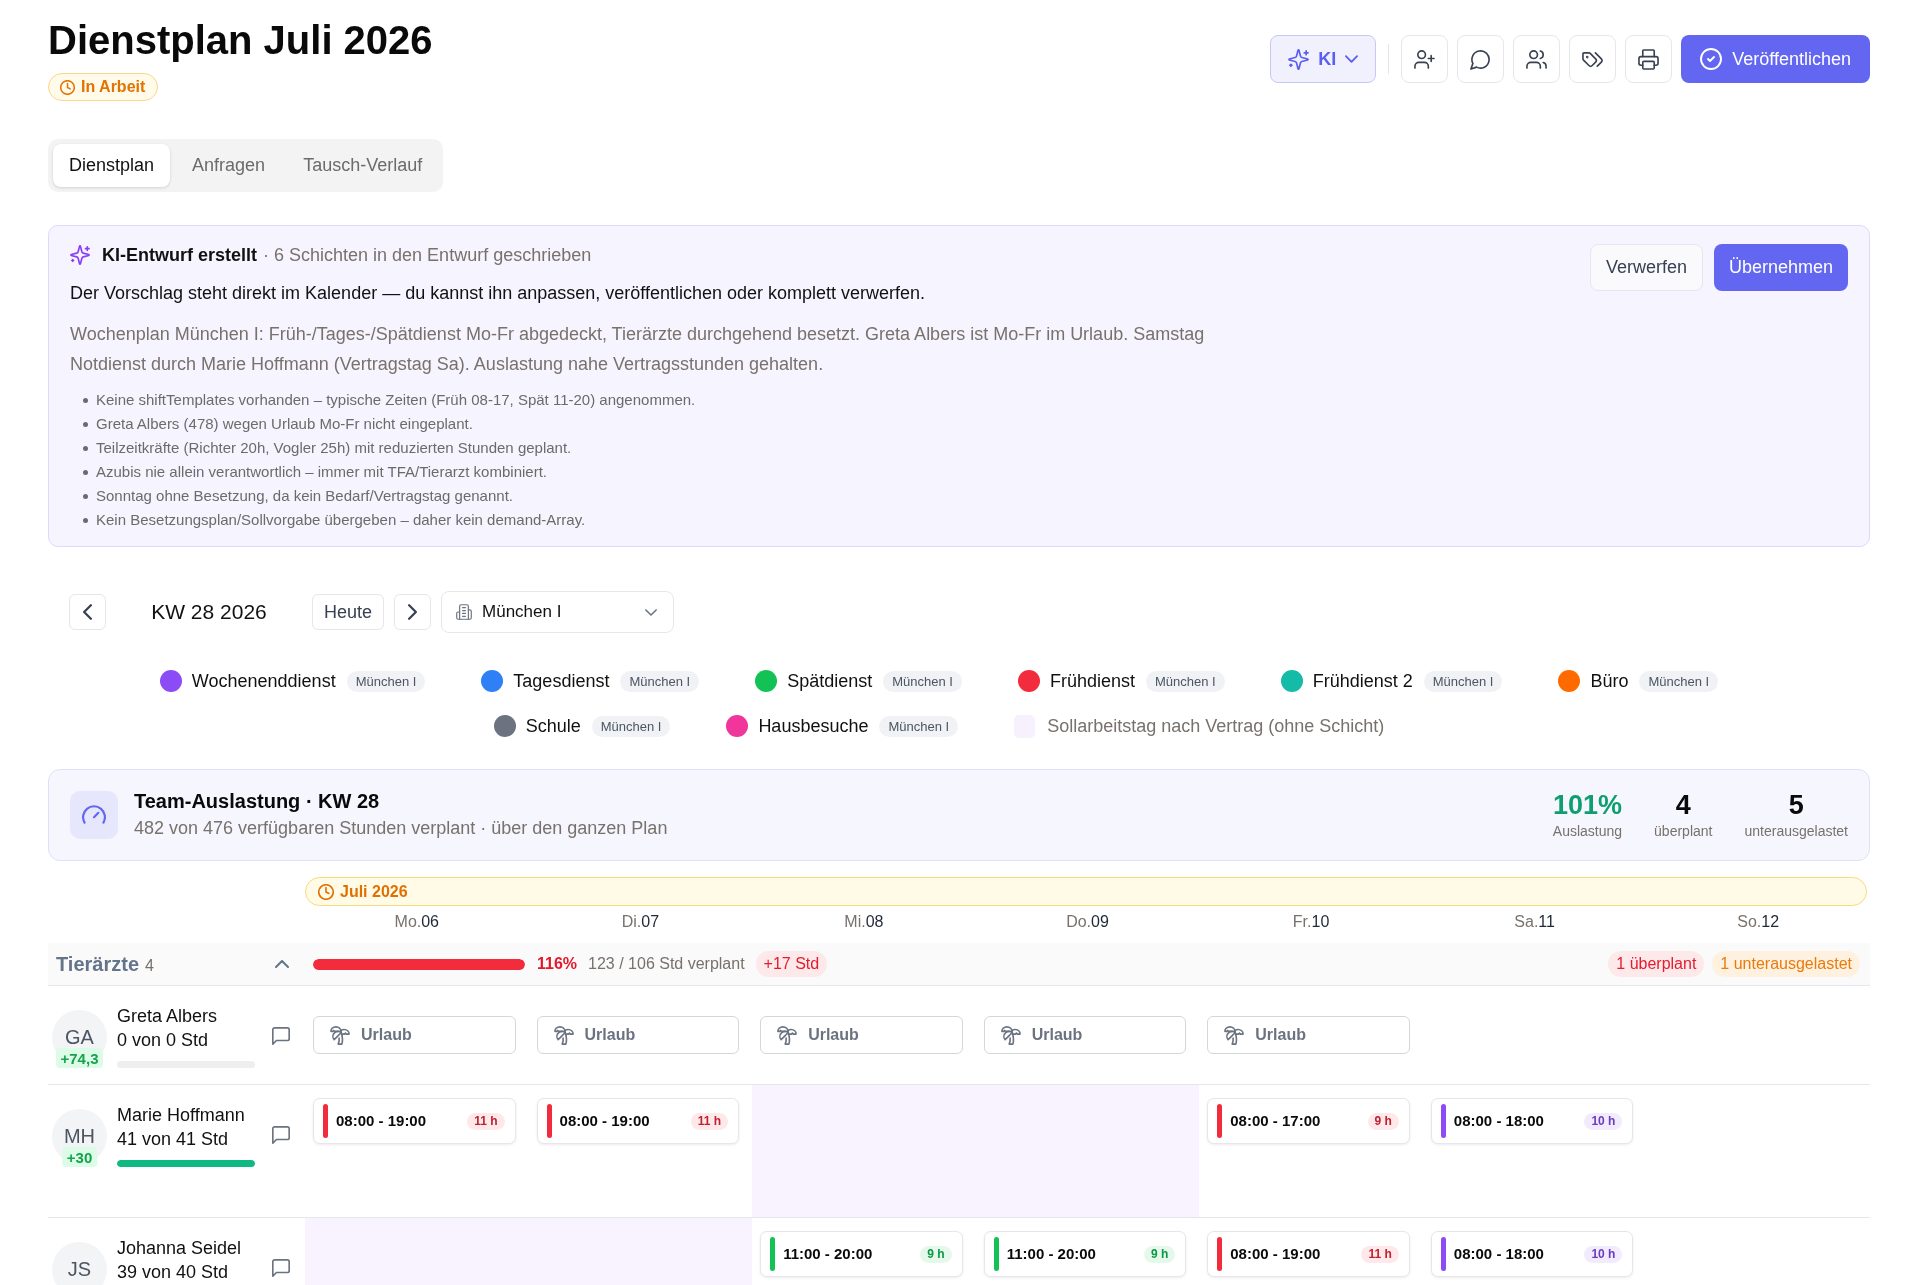 The width and height of the screenshot is (1920, 1285). Describe the element at coordinates (284, 424) in the screenshot. I see `note-text: Greta Albers (478) wegen Urlaub Mo-Fr nicht eingeplant.` at that location.